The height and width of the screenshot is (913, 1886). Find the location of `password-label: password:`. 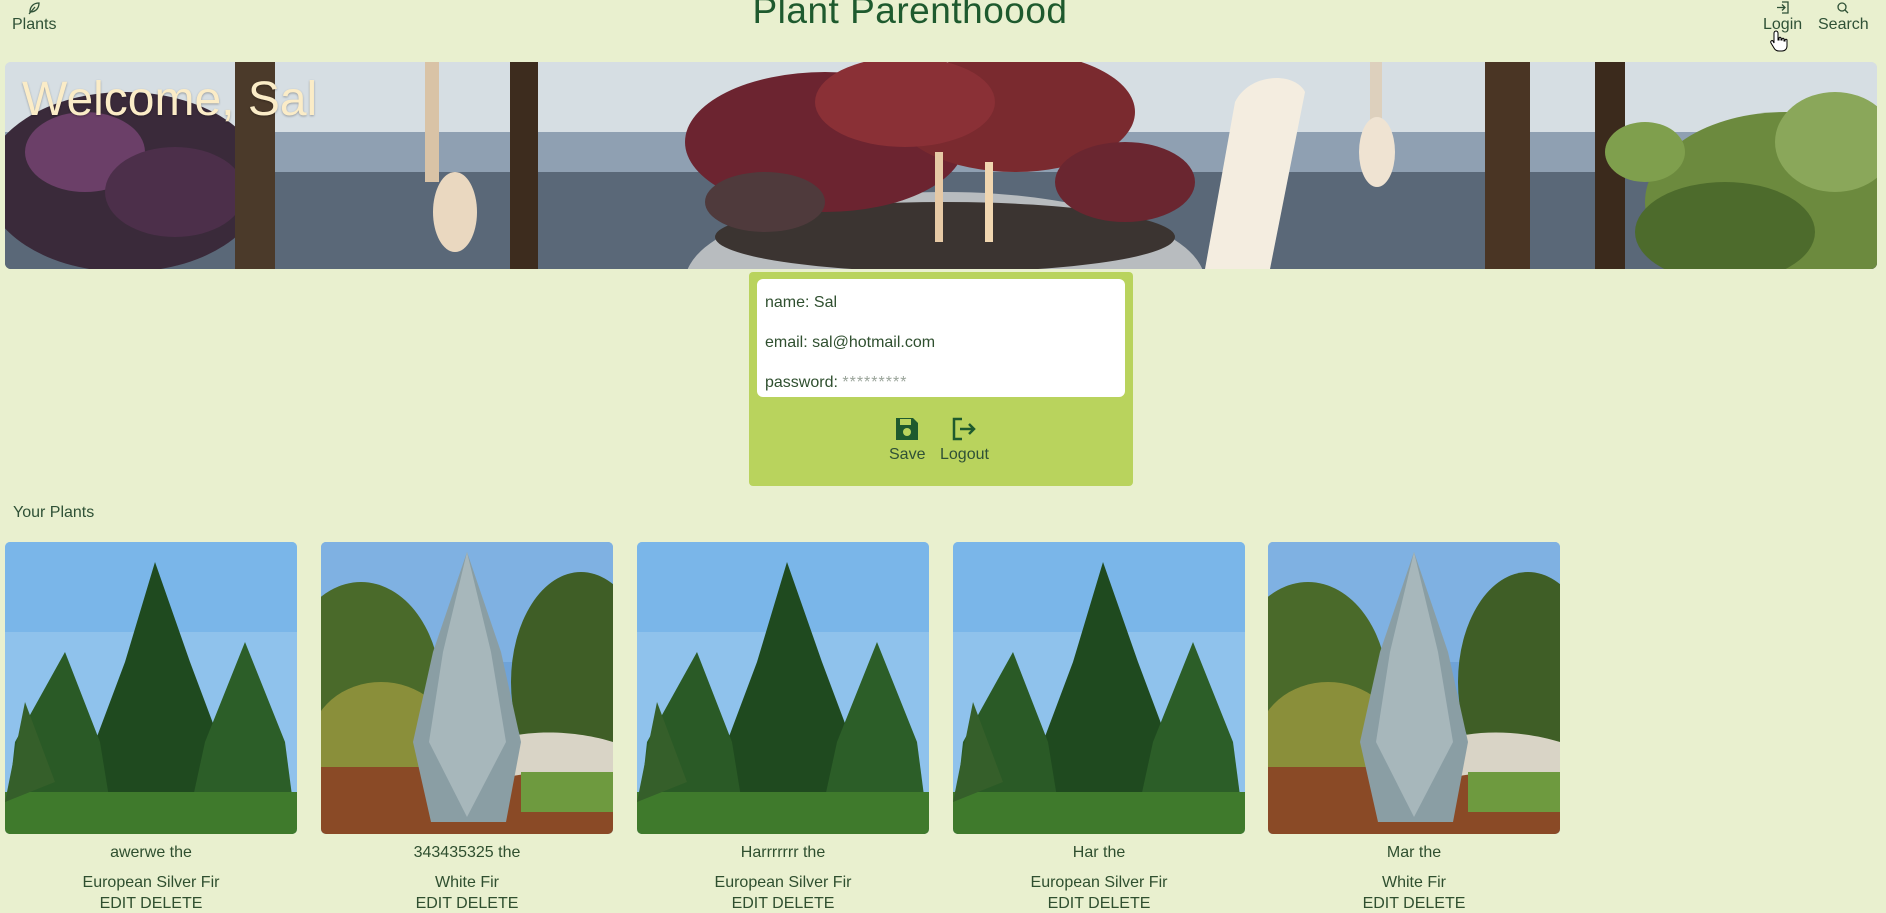

password-label: password: is located at coordinates (801, 382).